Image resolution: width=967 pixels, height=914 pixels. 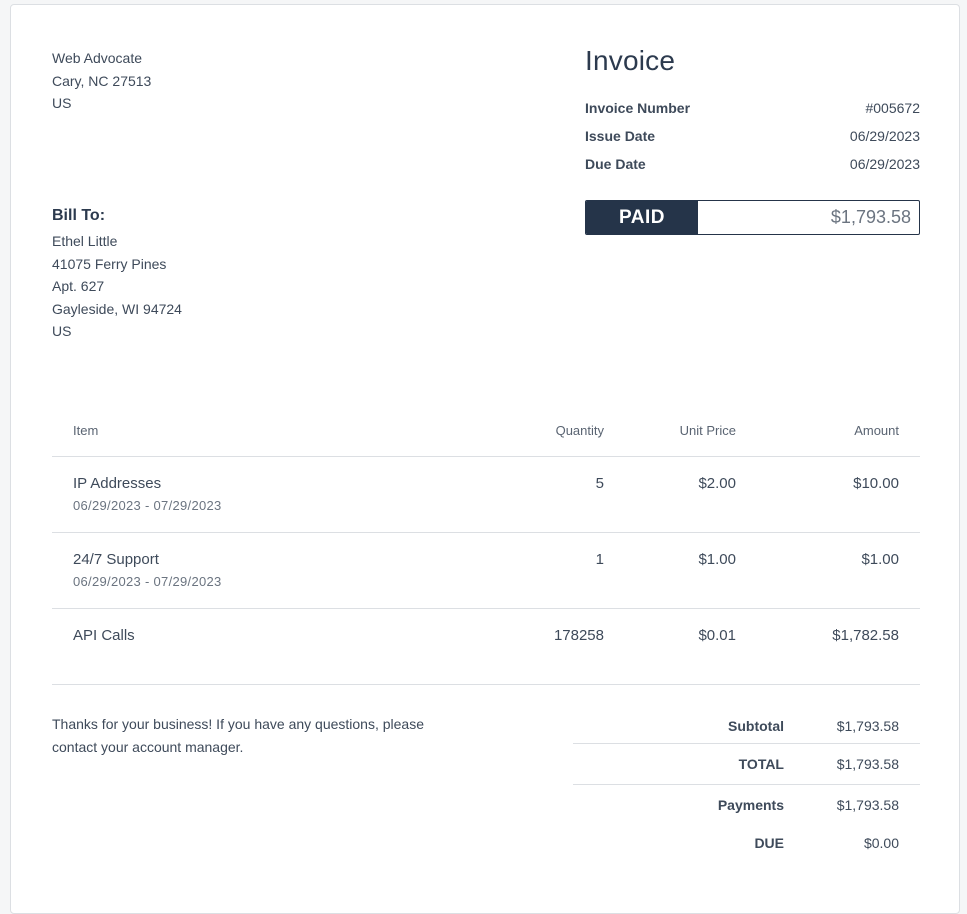 I want to click on invoice-title: Invoice, so click(x=630, y=60).